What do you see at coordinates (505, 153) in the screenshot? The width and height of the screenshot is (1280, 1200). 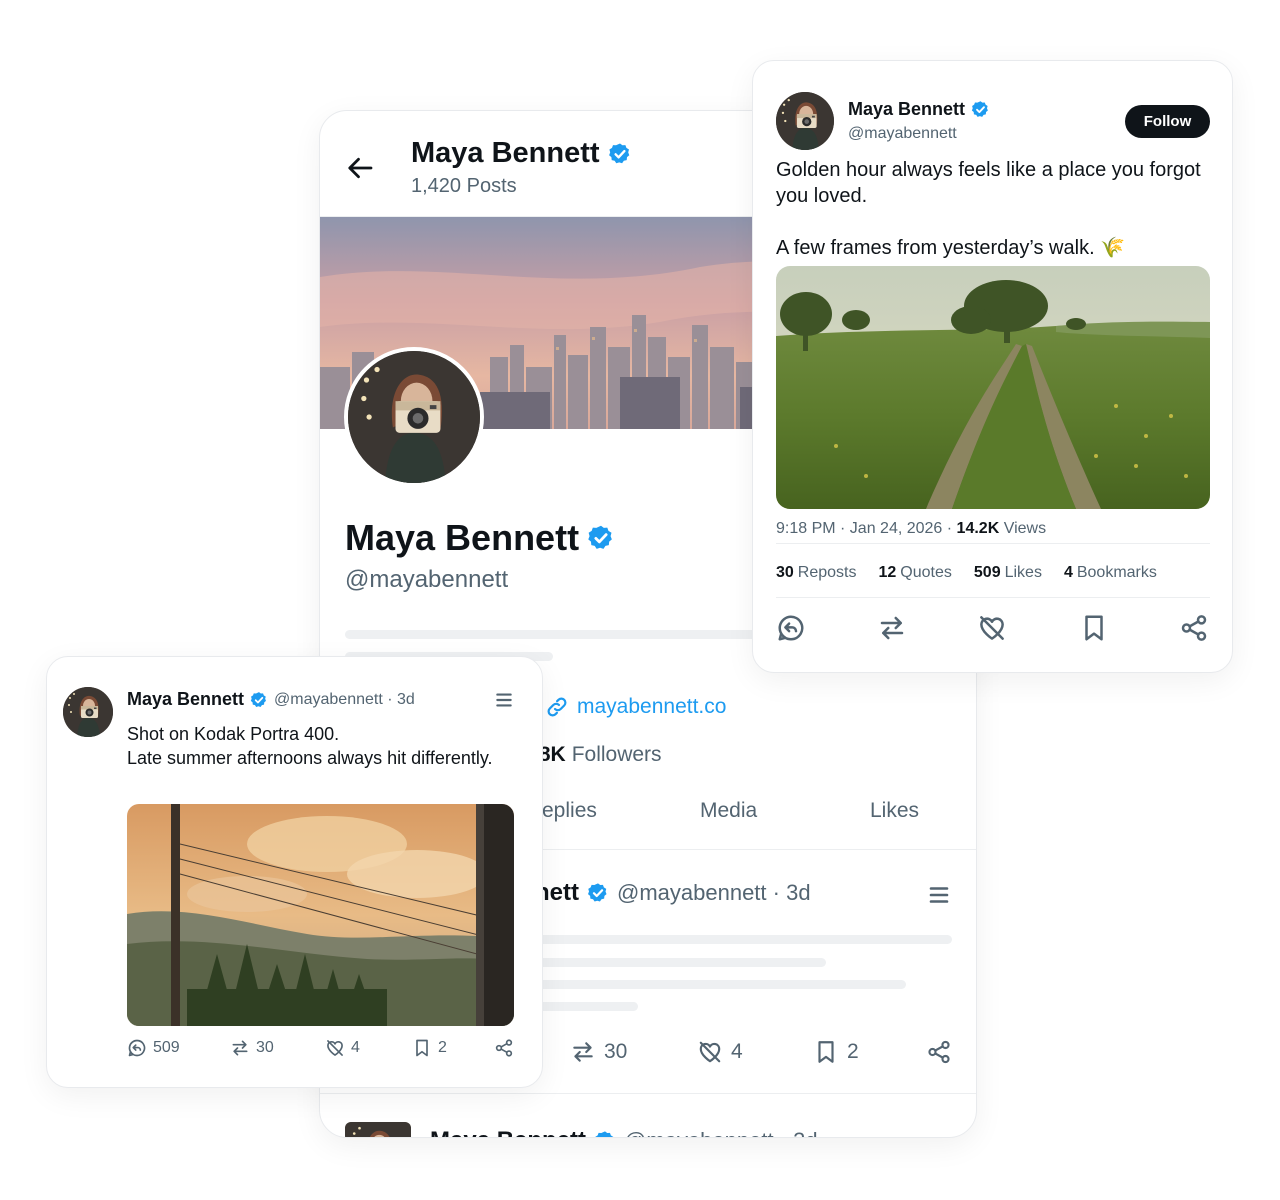 I see `header-name: Maya Bennett` at bounding box center [505, 153].